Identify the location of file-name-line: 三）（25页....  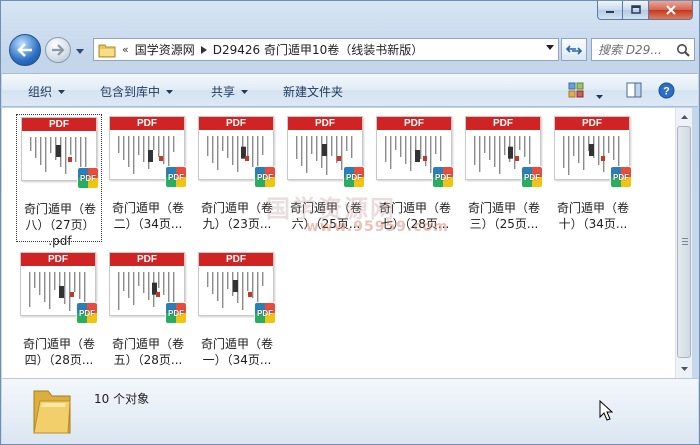
(504, 224).